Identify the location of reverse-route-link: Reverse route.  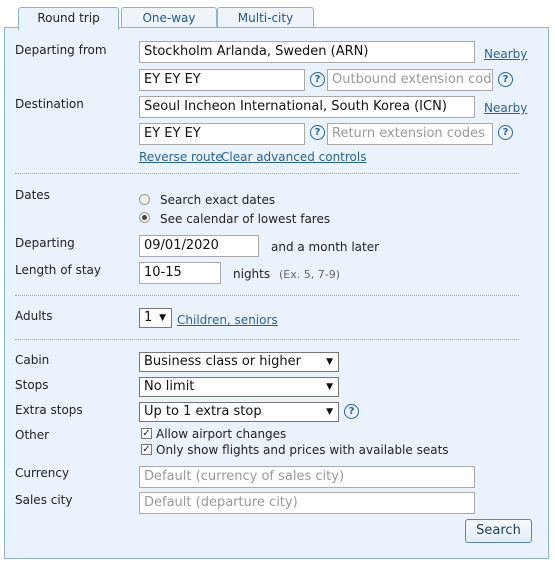
(181, 157).